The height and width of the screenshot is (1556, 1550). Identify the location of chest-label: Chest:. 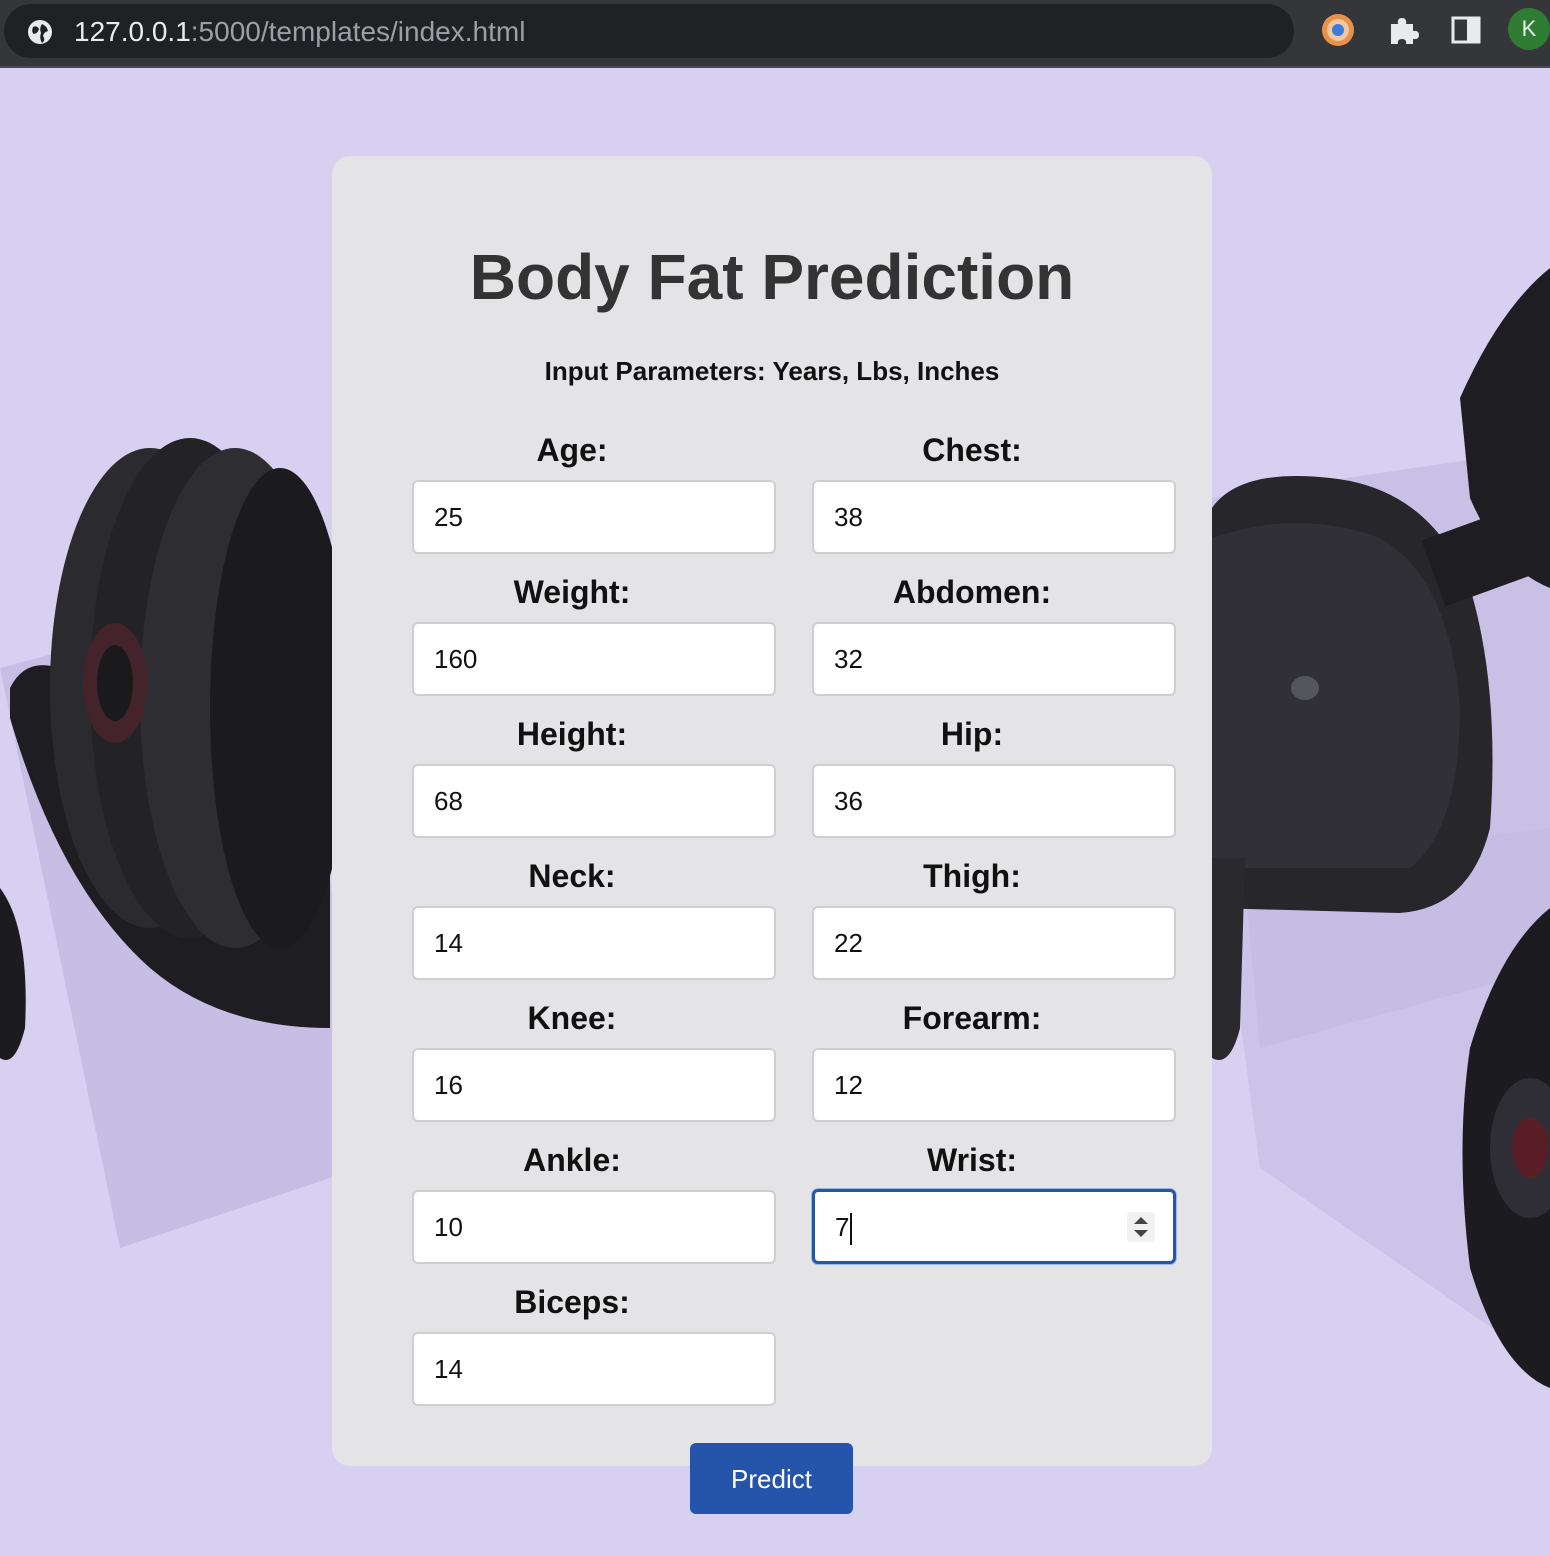
(972, 450).